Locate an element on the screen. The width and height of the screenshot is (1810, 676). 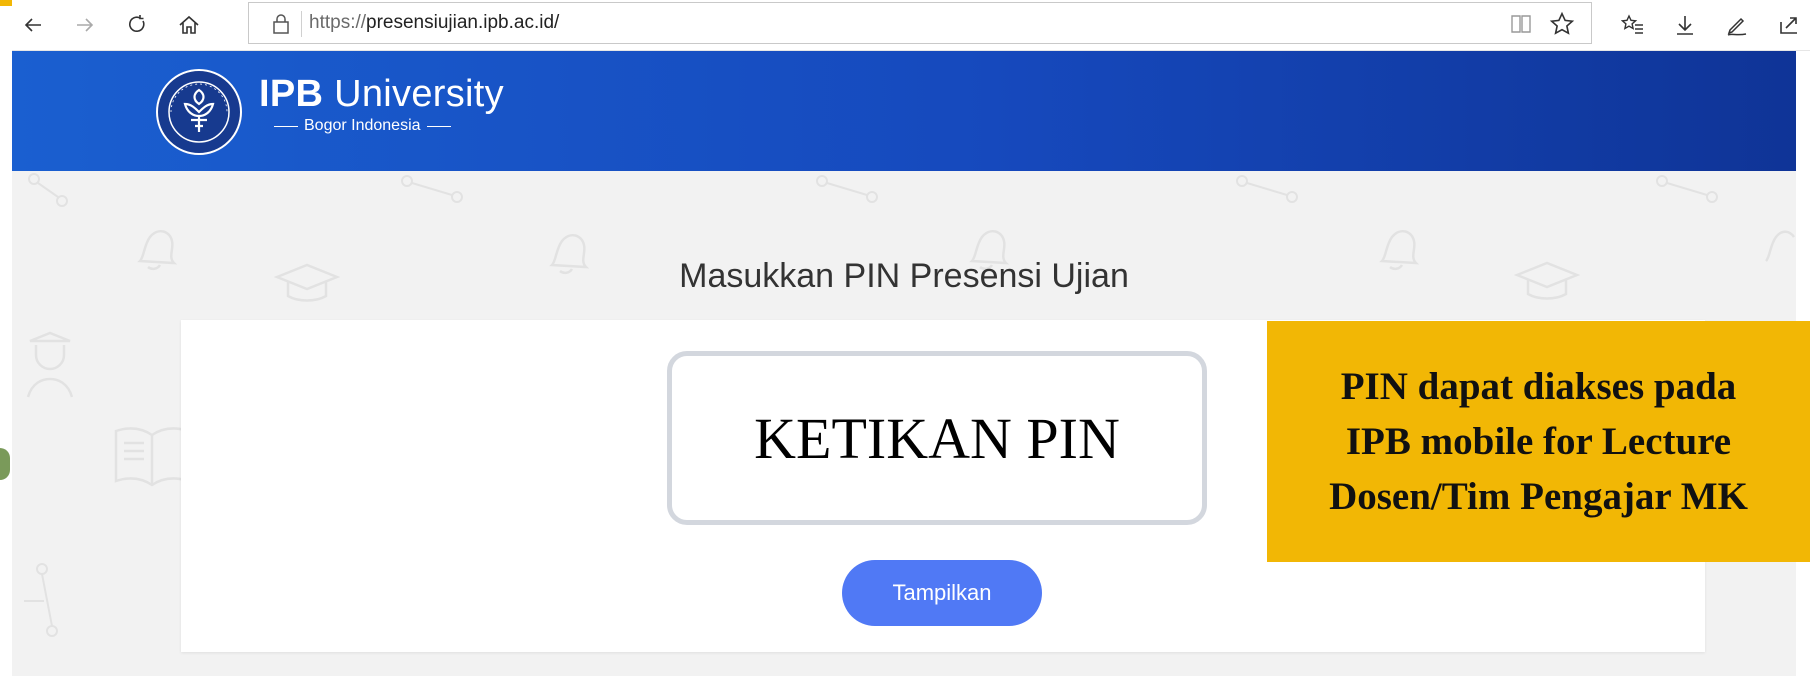
favorite-star-icon is located at coordinates (1562, 24).